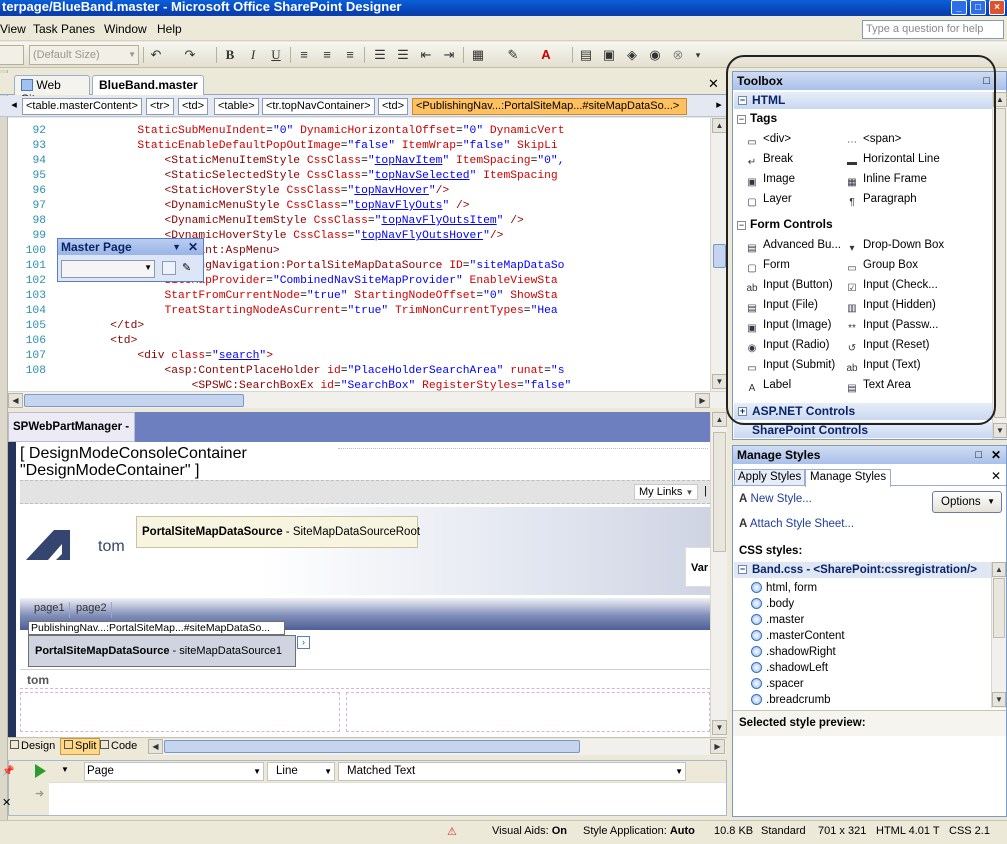 The image size is (1007, 844). What do you see at coordinates (64, 29) in the screenshot?
I see `menu-task-panes: Task Panes` at bounding box center [64, 29].